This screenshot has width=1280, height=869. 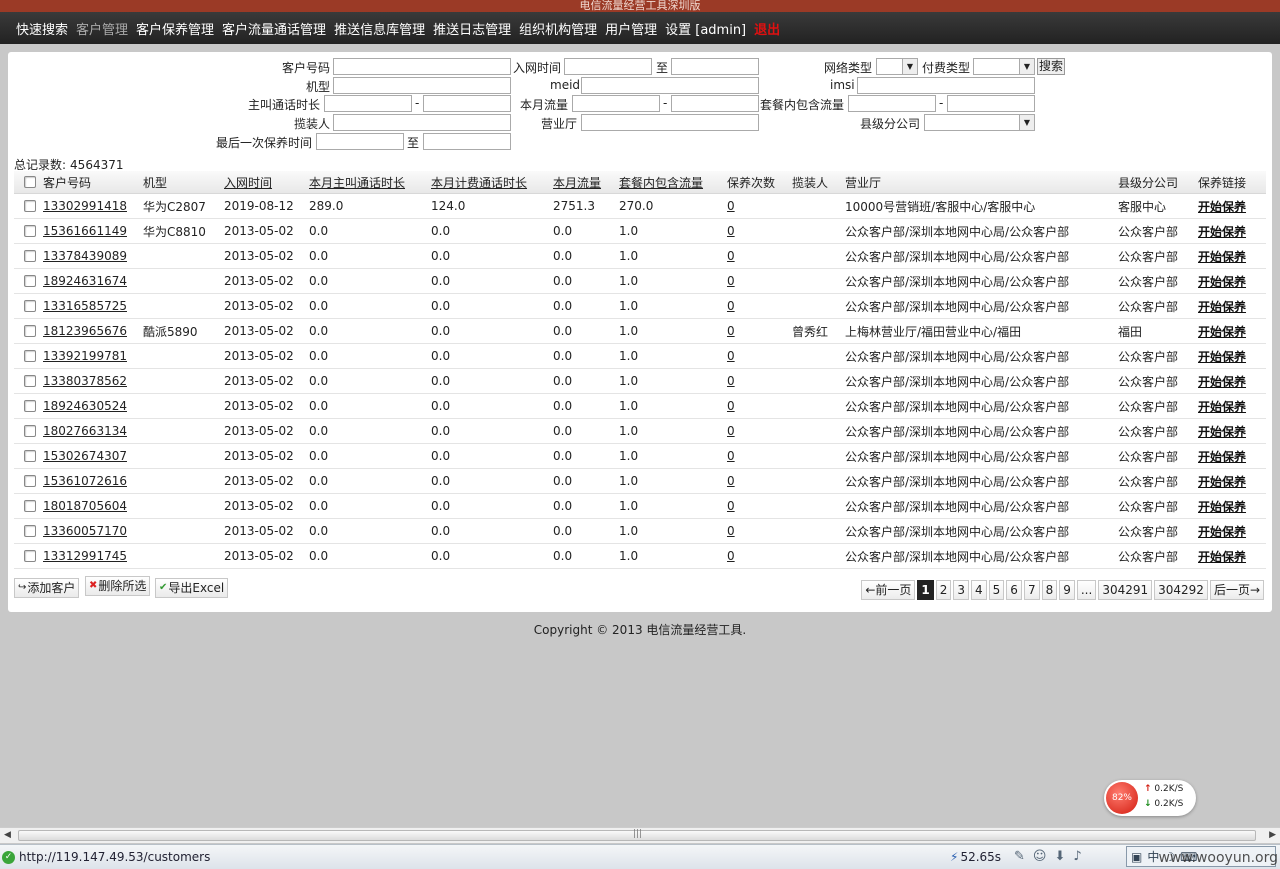 I want to click on month-flow-to-input, so click(x=715, y=103).